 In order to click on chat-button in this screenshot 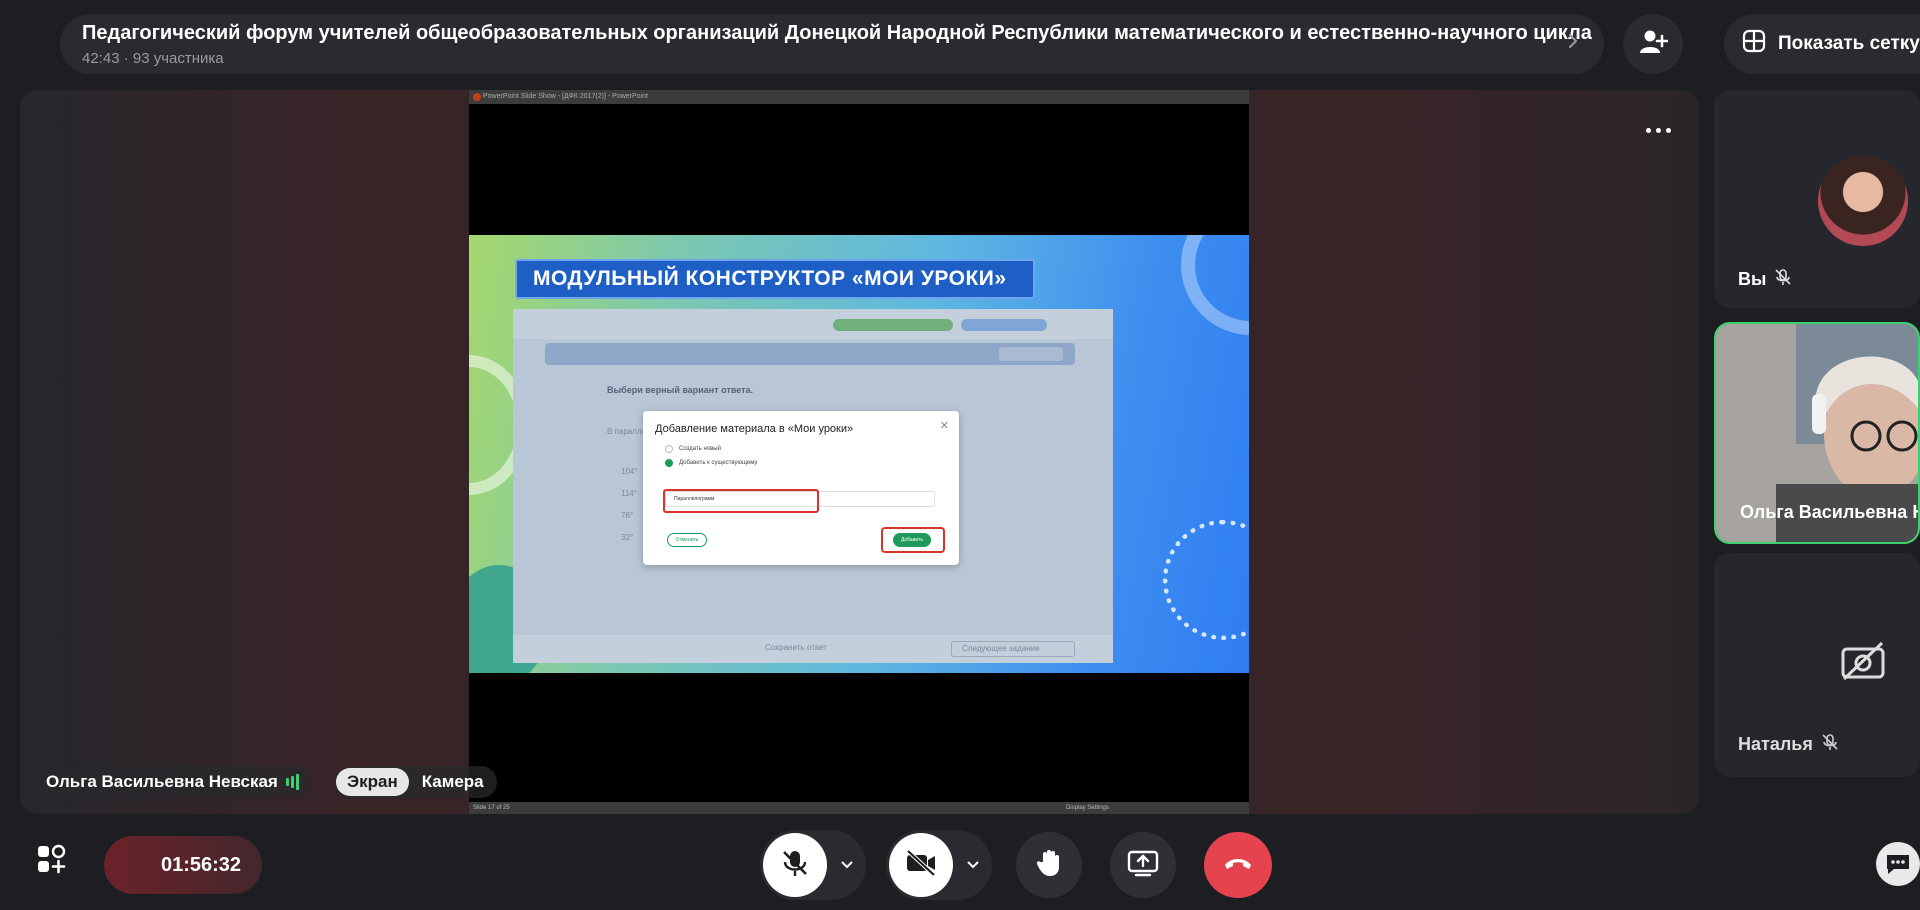, I will do `click(1898, 864)`.